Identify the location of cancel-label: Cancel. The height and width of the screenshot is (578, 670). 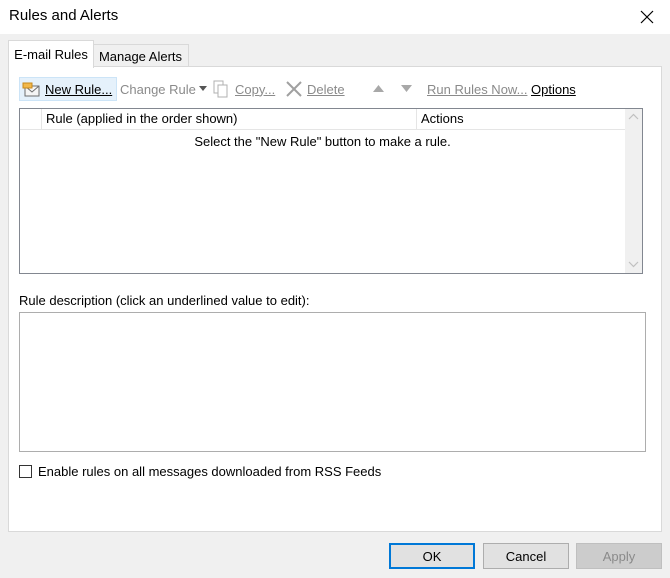
(526, 556).